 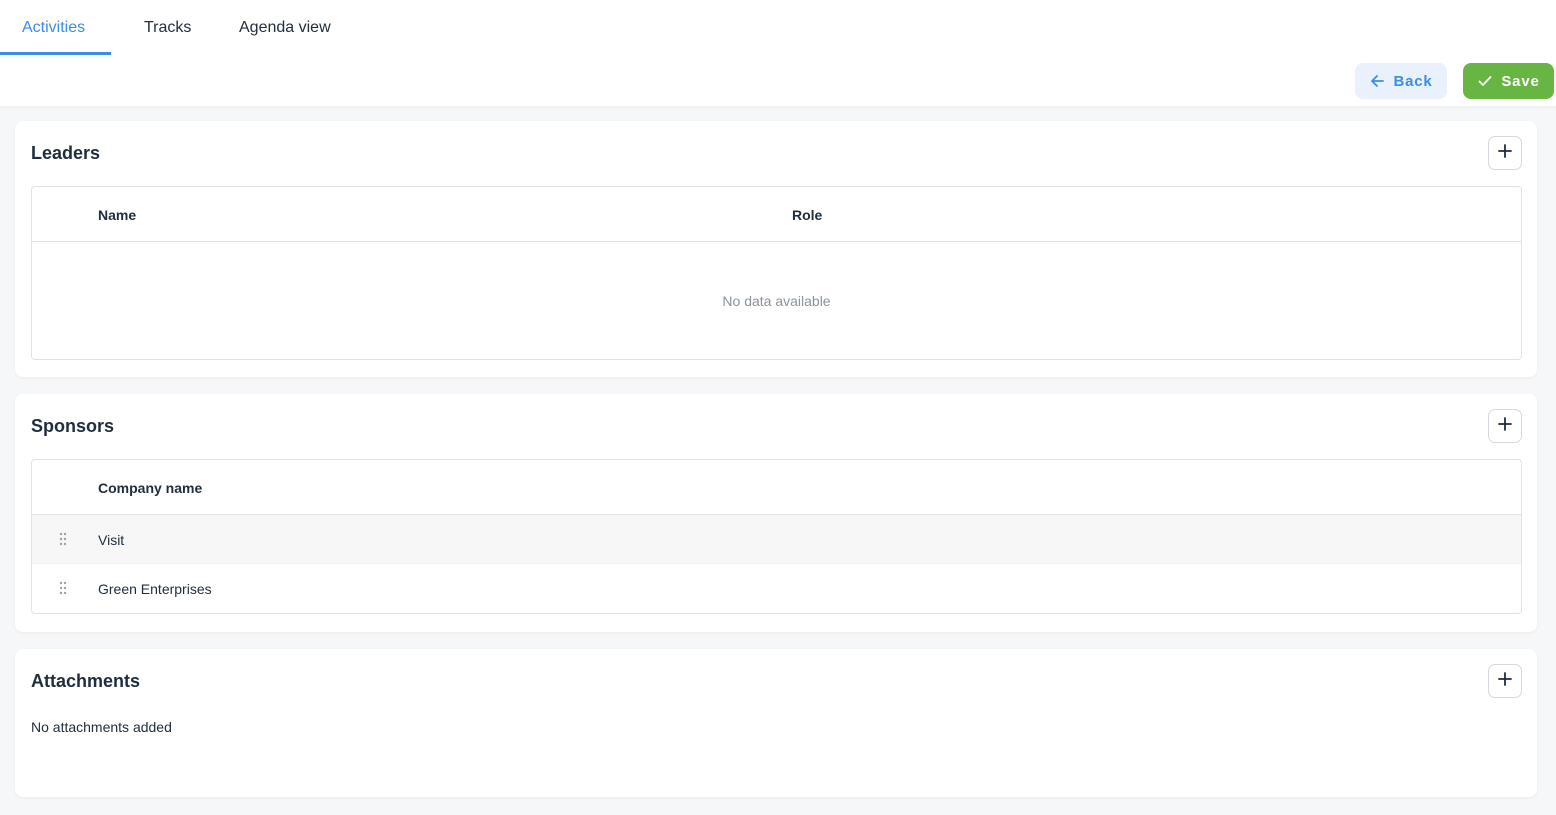 I want to click on sponsors-table-header: Company name, so click(x=776, y=487).